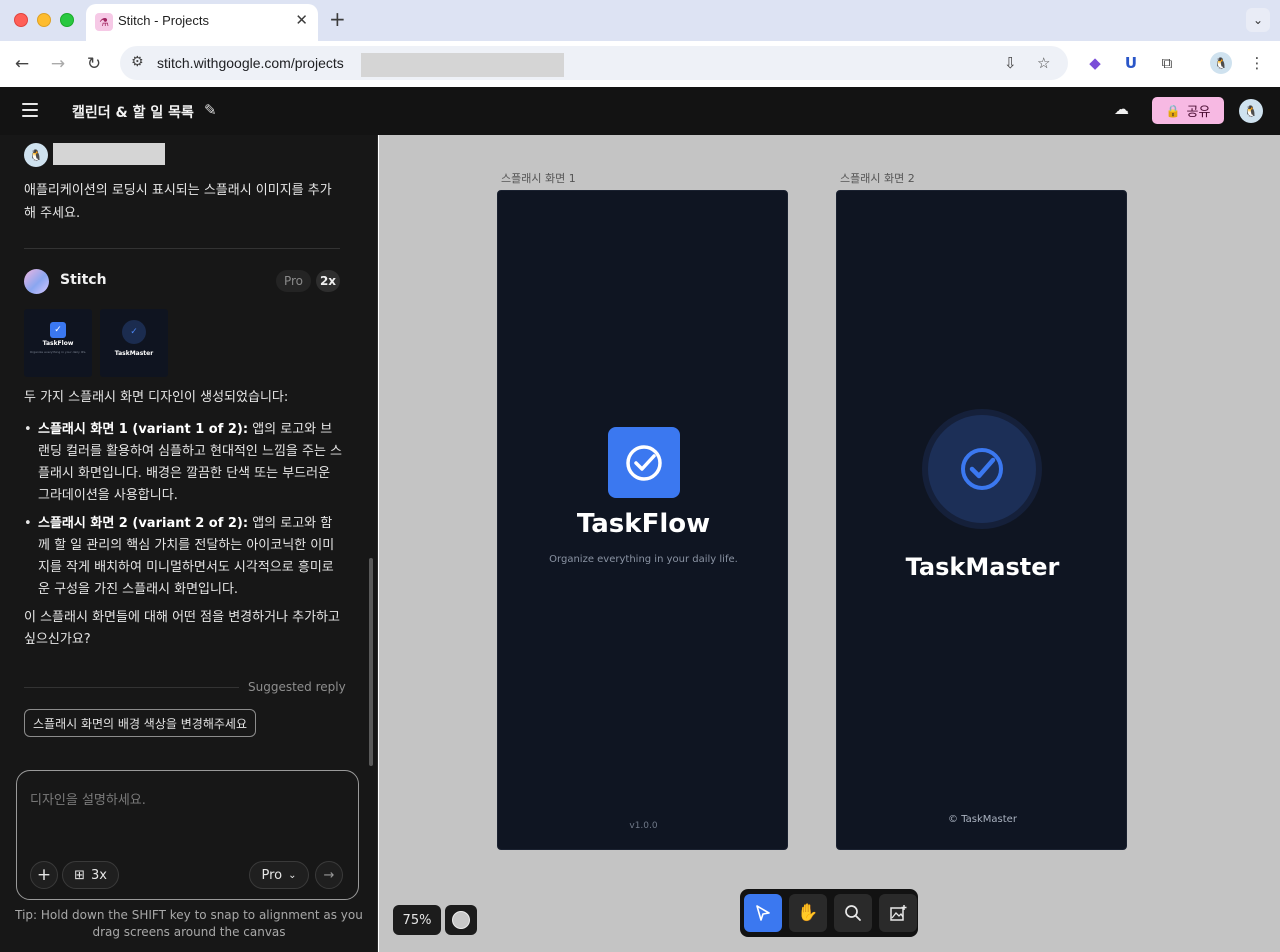 The height and width of the screenshot is (952, 1280). I want to click on app-header: 캘린더 & 할 일 목록 ✎ ☁ 🔒 공유 🐧, so click(640, 111).